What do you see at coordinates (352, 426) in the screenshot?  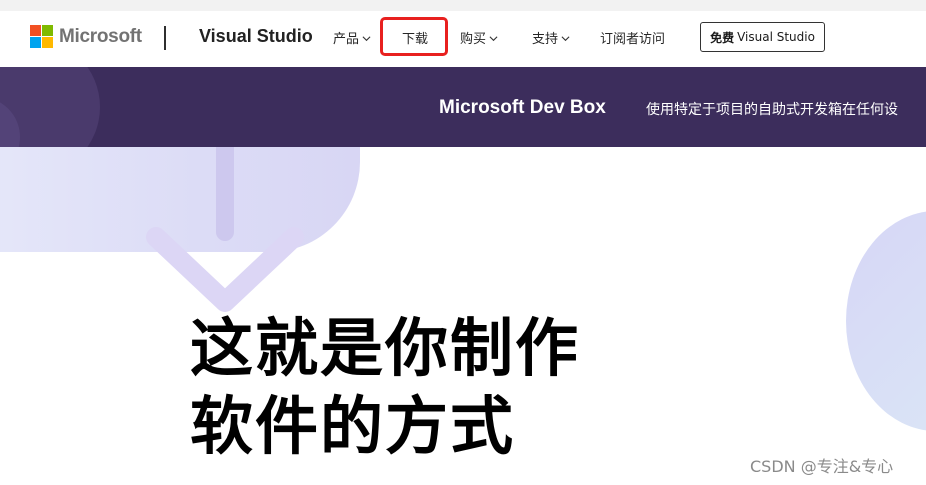 I see `hero-headline-line2: 软件的方式` at bounding box center [352, 426].